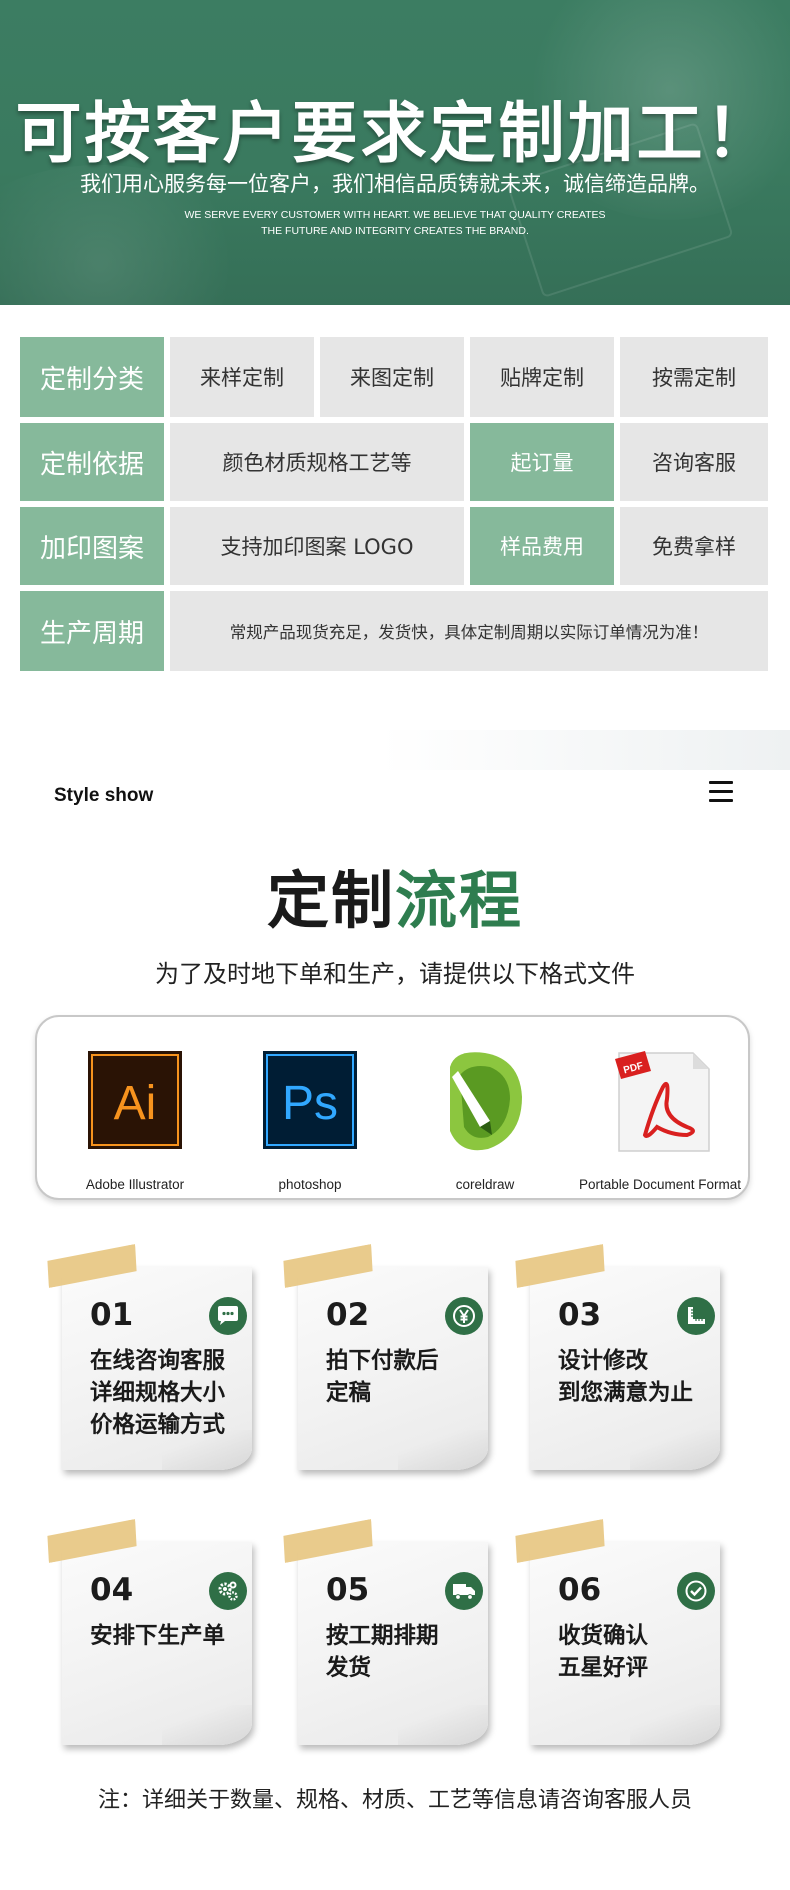  I want to click on checkmark-icon, so click(696, 1591).